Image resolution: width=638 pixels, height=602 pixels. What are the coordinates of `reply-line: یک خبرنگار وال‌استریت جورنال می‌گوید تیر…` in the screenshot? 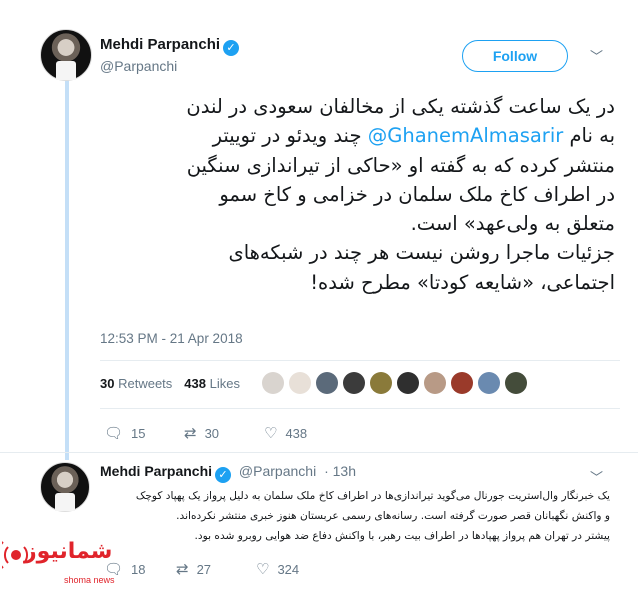 It's located at (372, 496).